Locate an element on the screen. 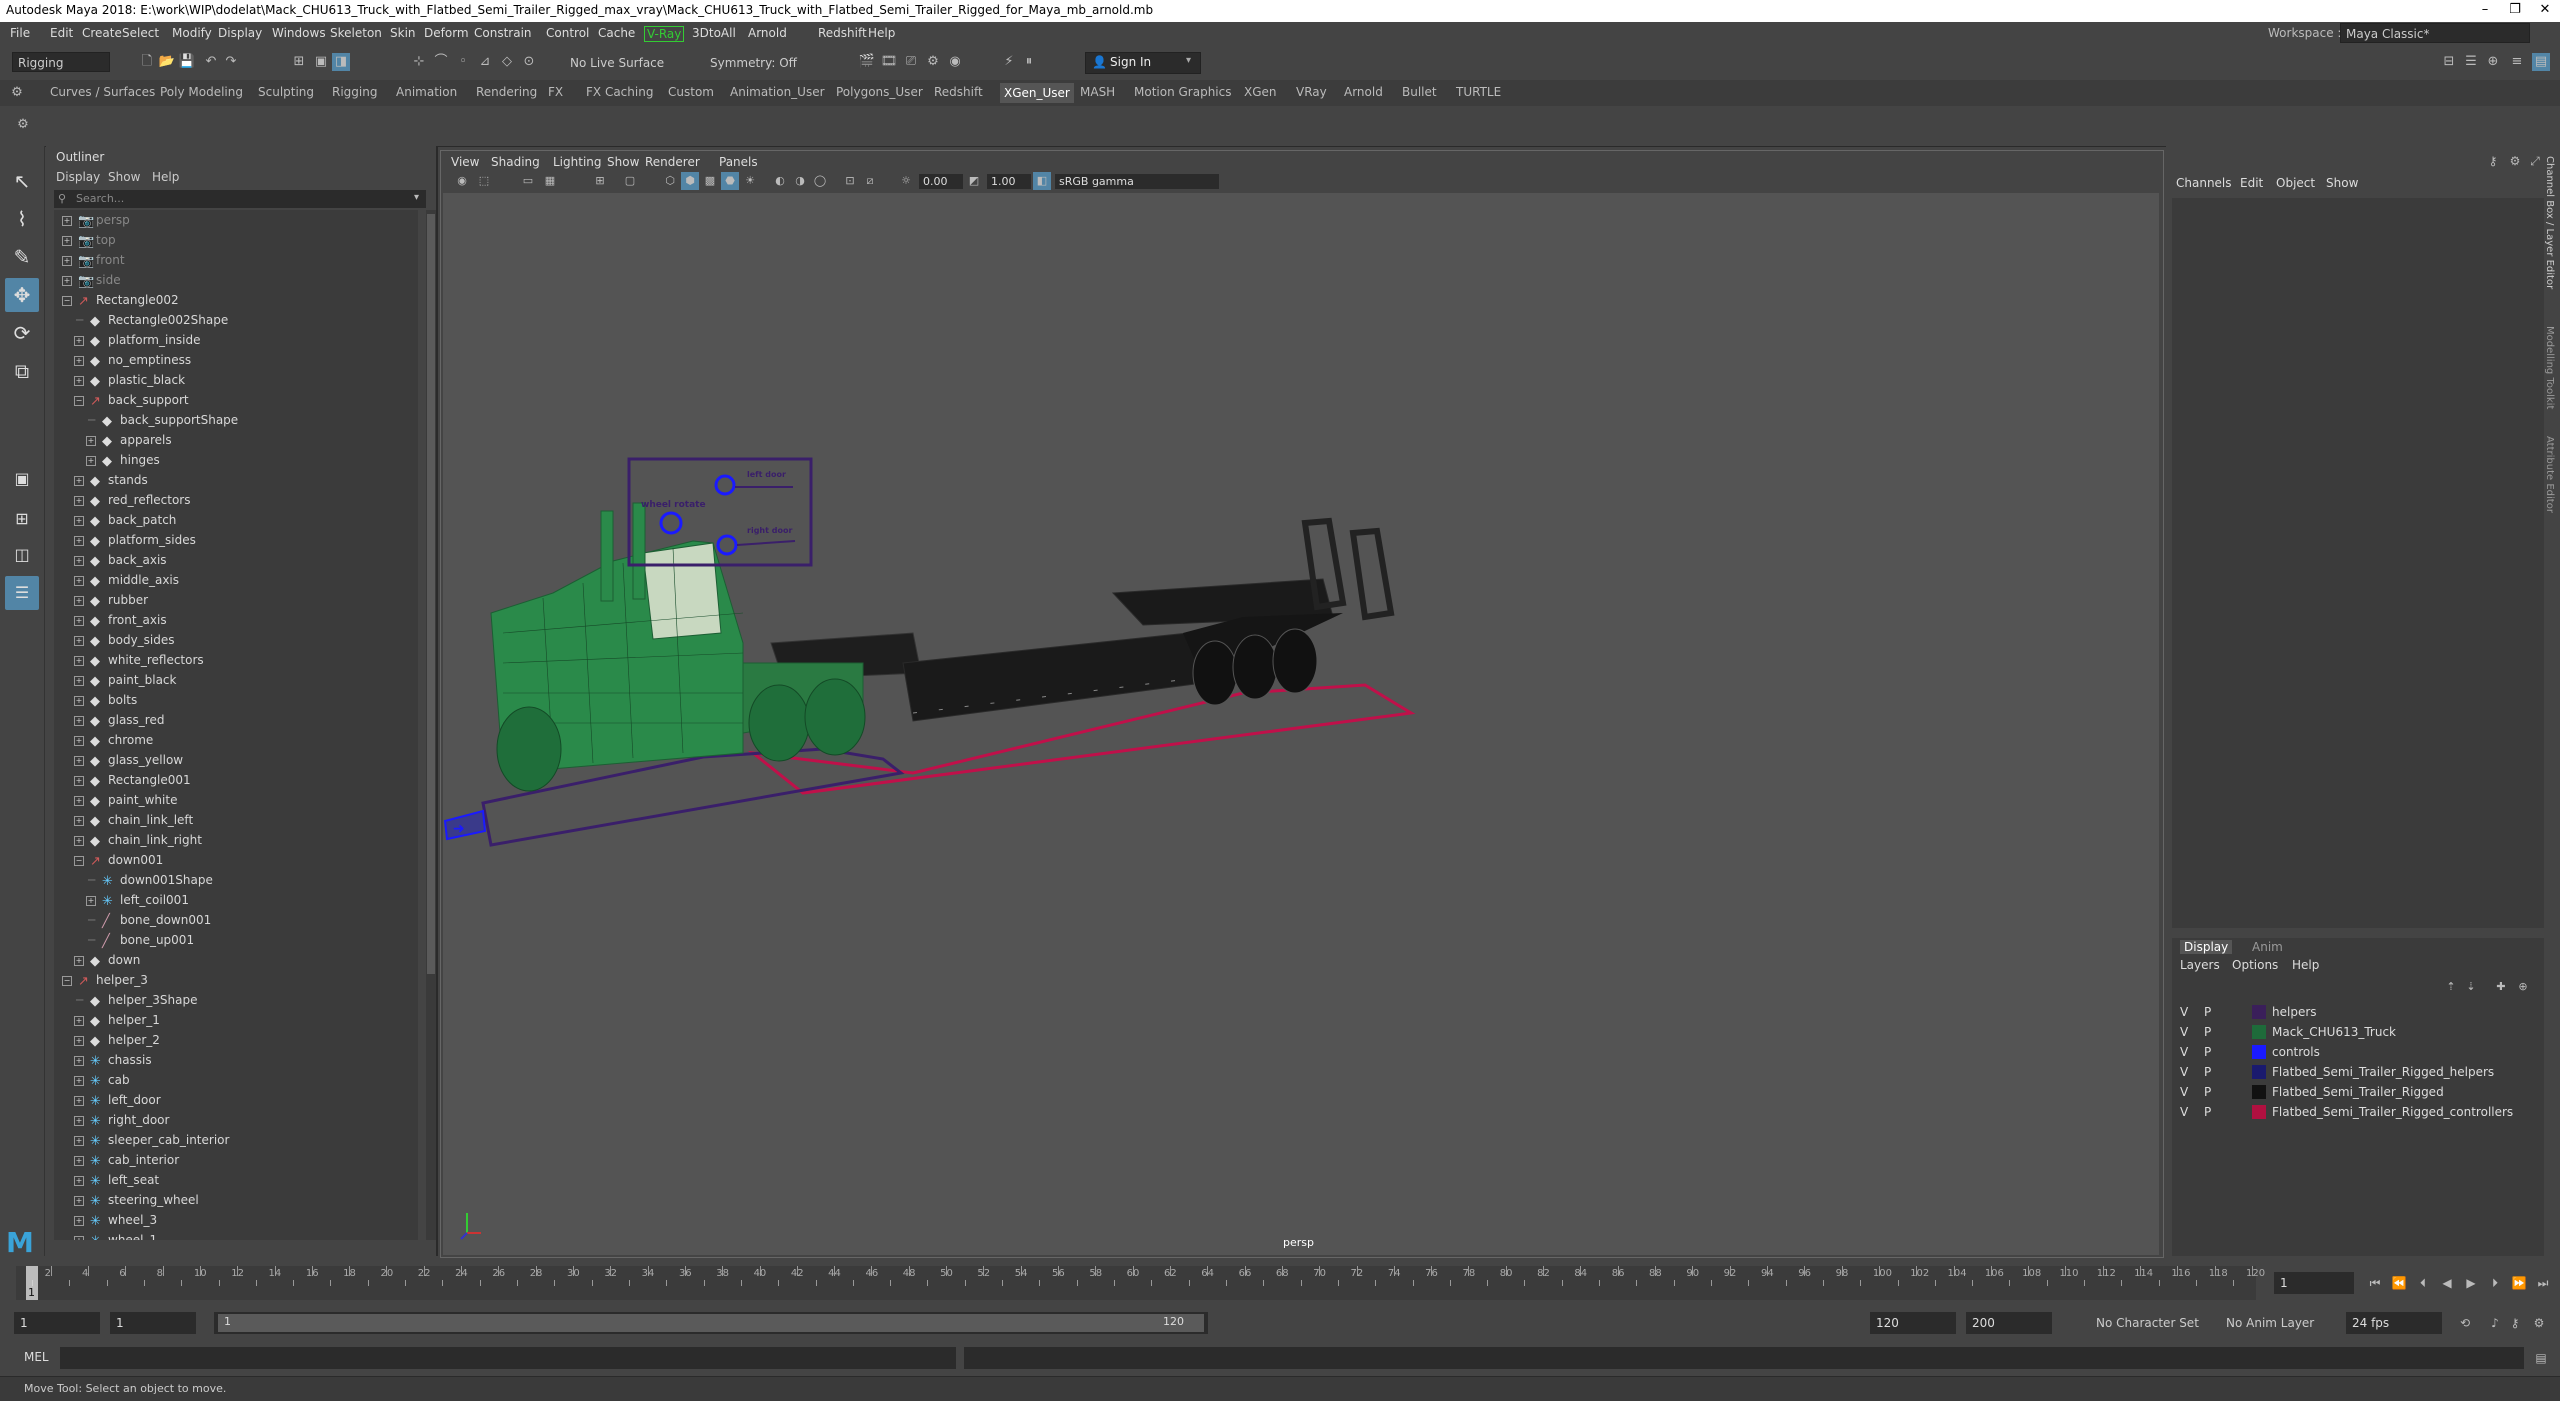 The height and width of the screenshot is (1401, 2560). move-tool-icon: ✥ is located at coordinates (22, 295).